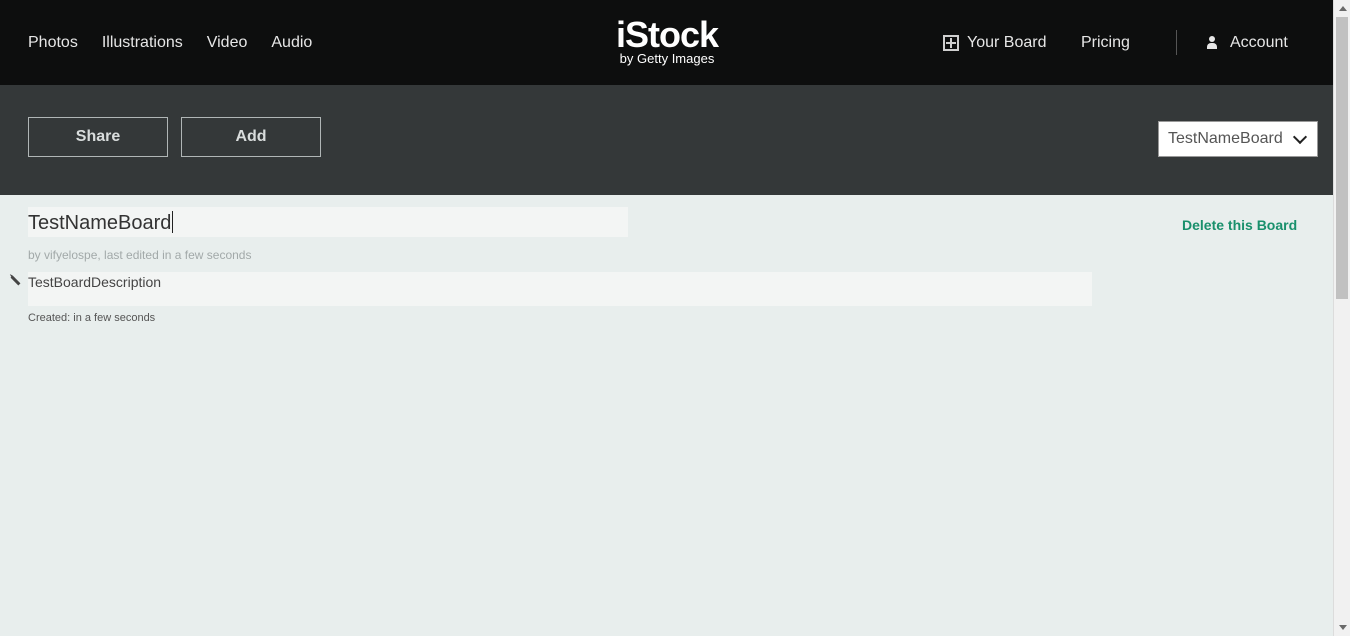 This screenshot has height=636, width=1350. I want to click on scroll-up-arrow-icon, so click(1343, 8).